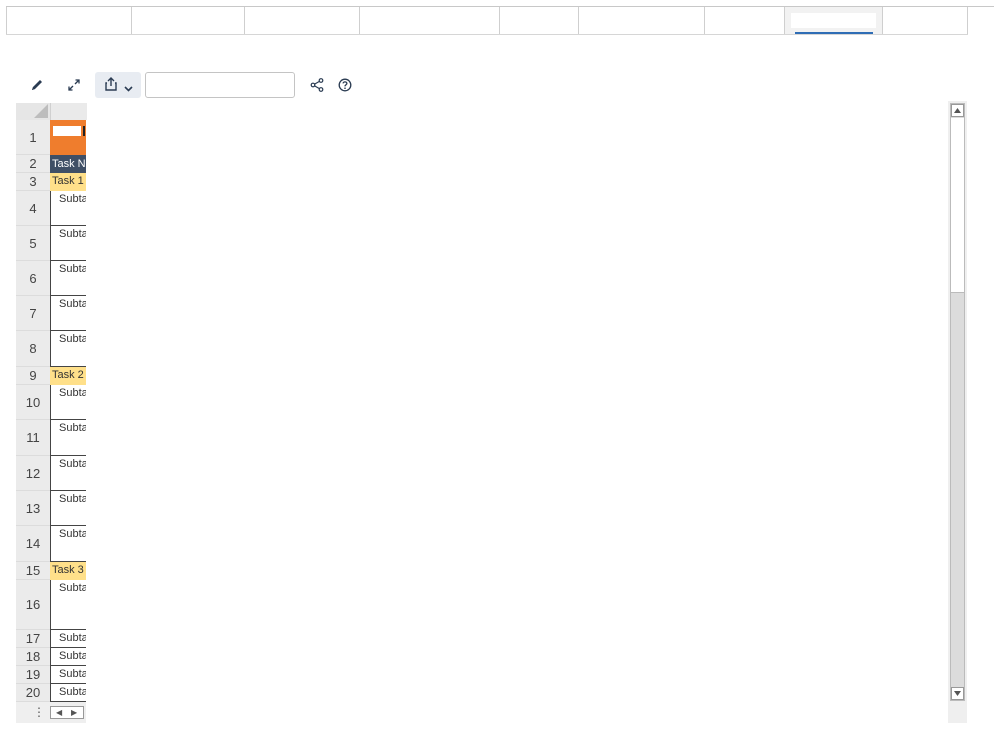 This screenshot has width=999, height=744. Describe the element at coordinates (67, 131) in the screenshot. I see `title-input-box` at that location.